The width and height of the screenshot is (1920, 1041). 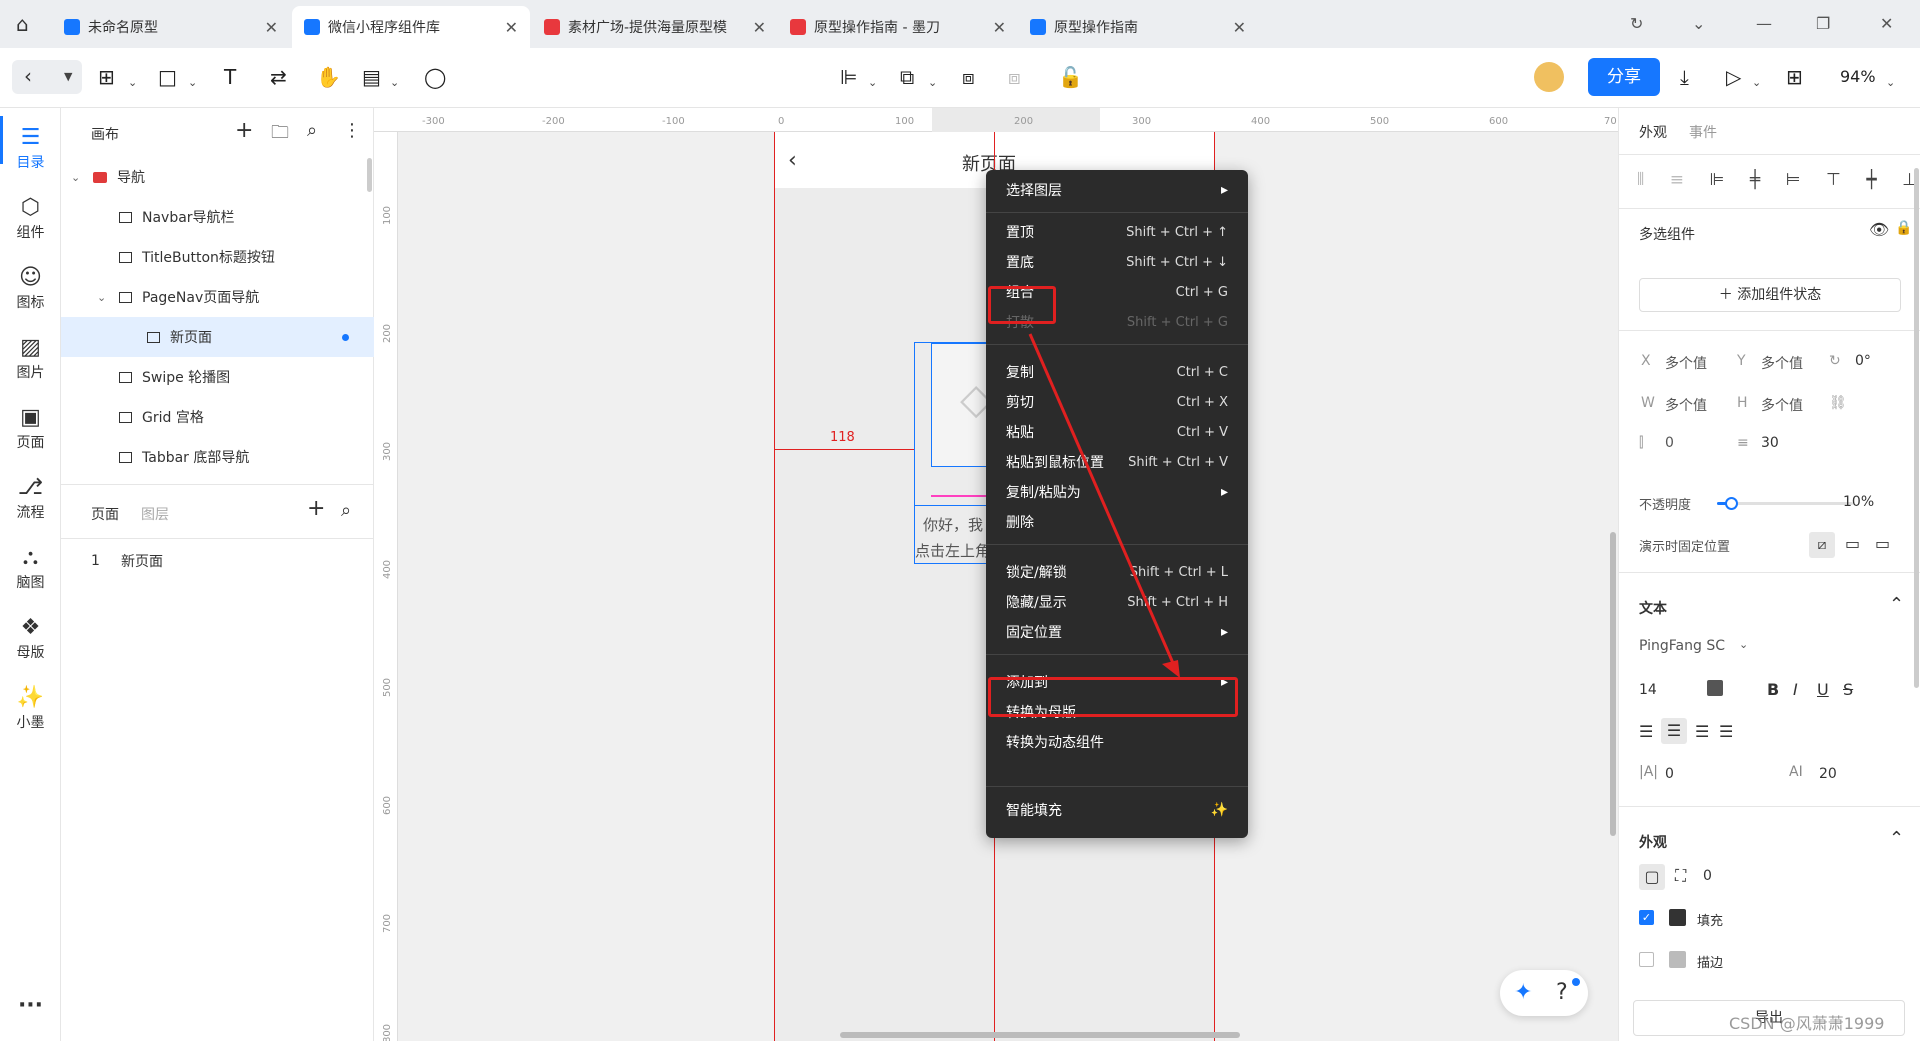 I want to click on letter-spacing-icon: |A|, so click(x=1649, y=772).